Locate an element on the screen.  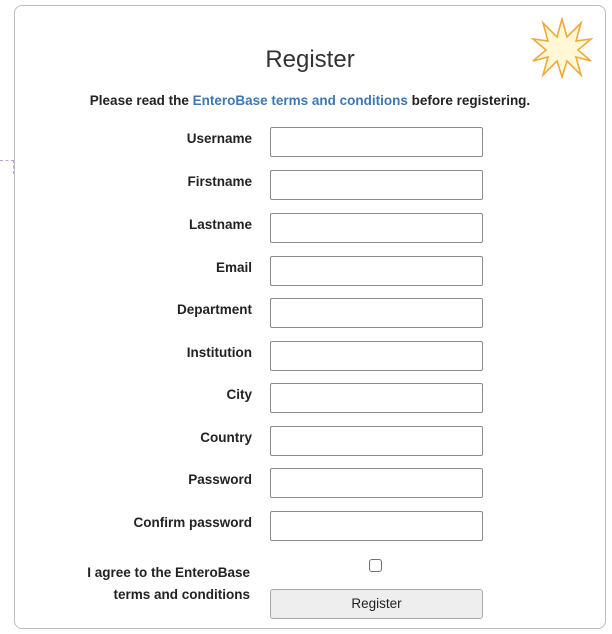
register-button: Register is located at coordinates (376, 604).